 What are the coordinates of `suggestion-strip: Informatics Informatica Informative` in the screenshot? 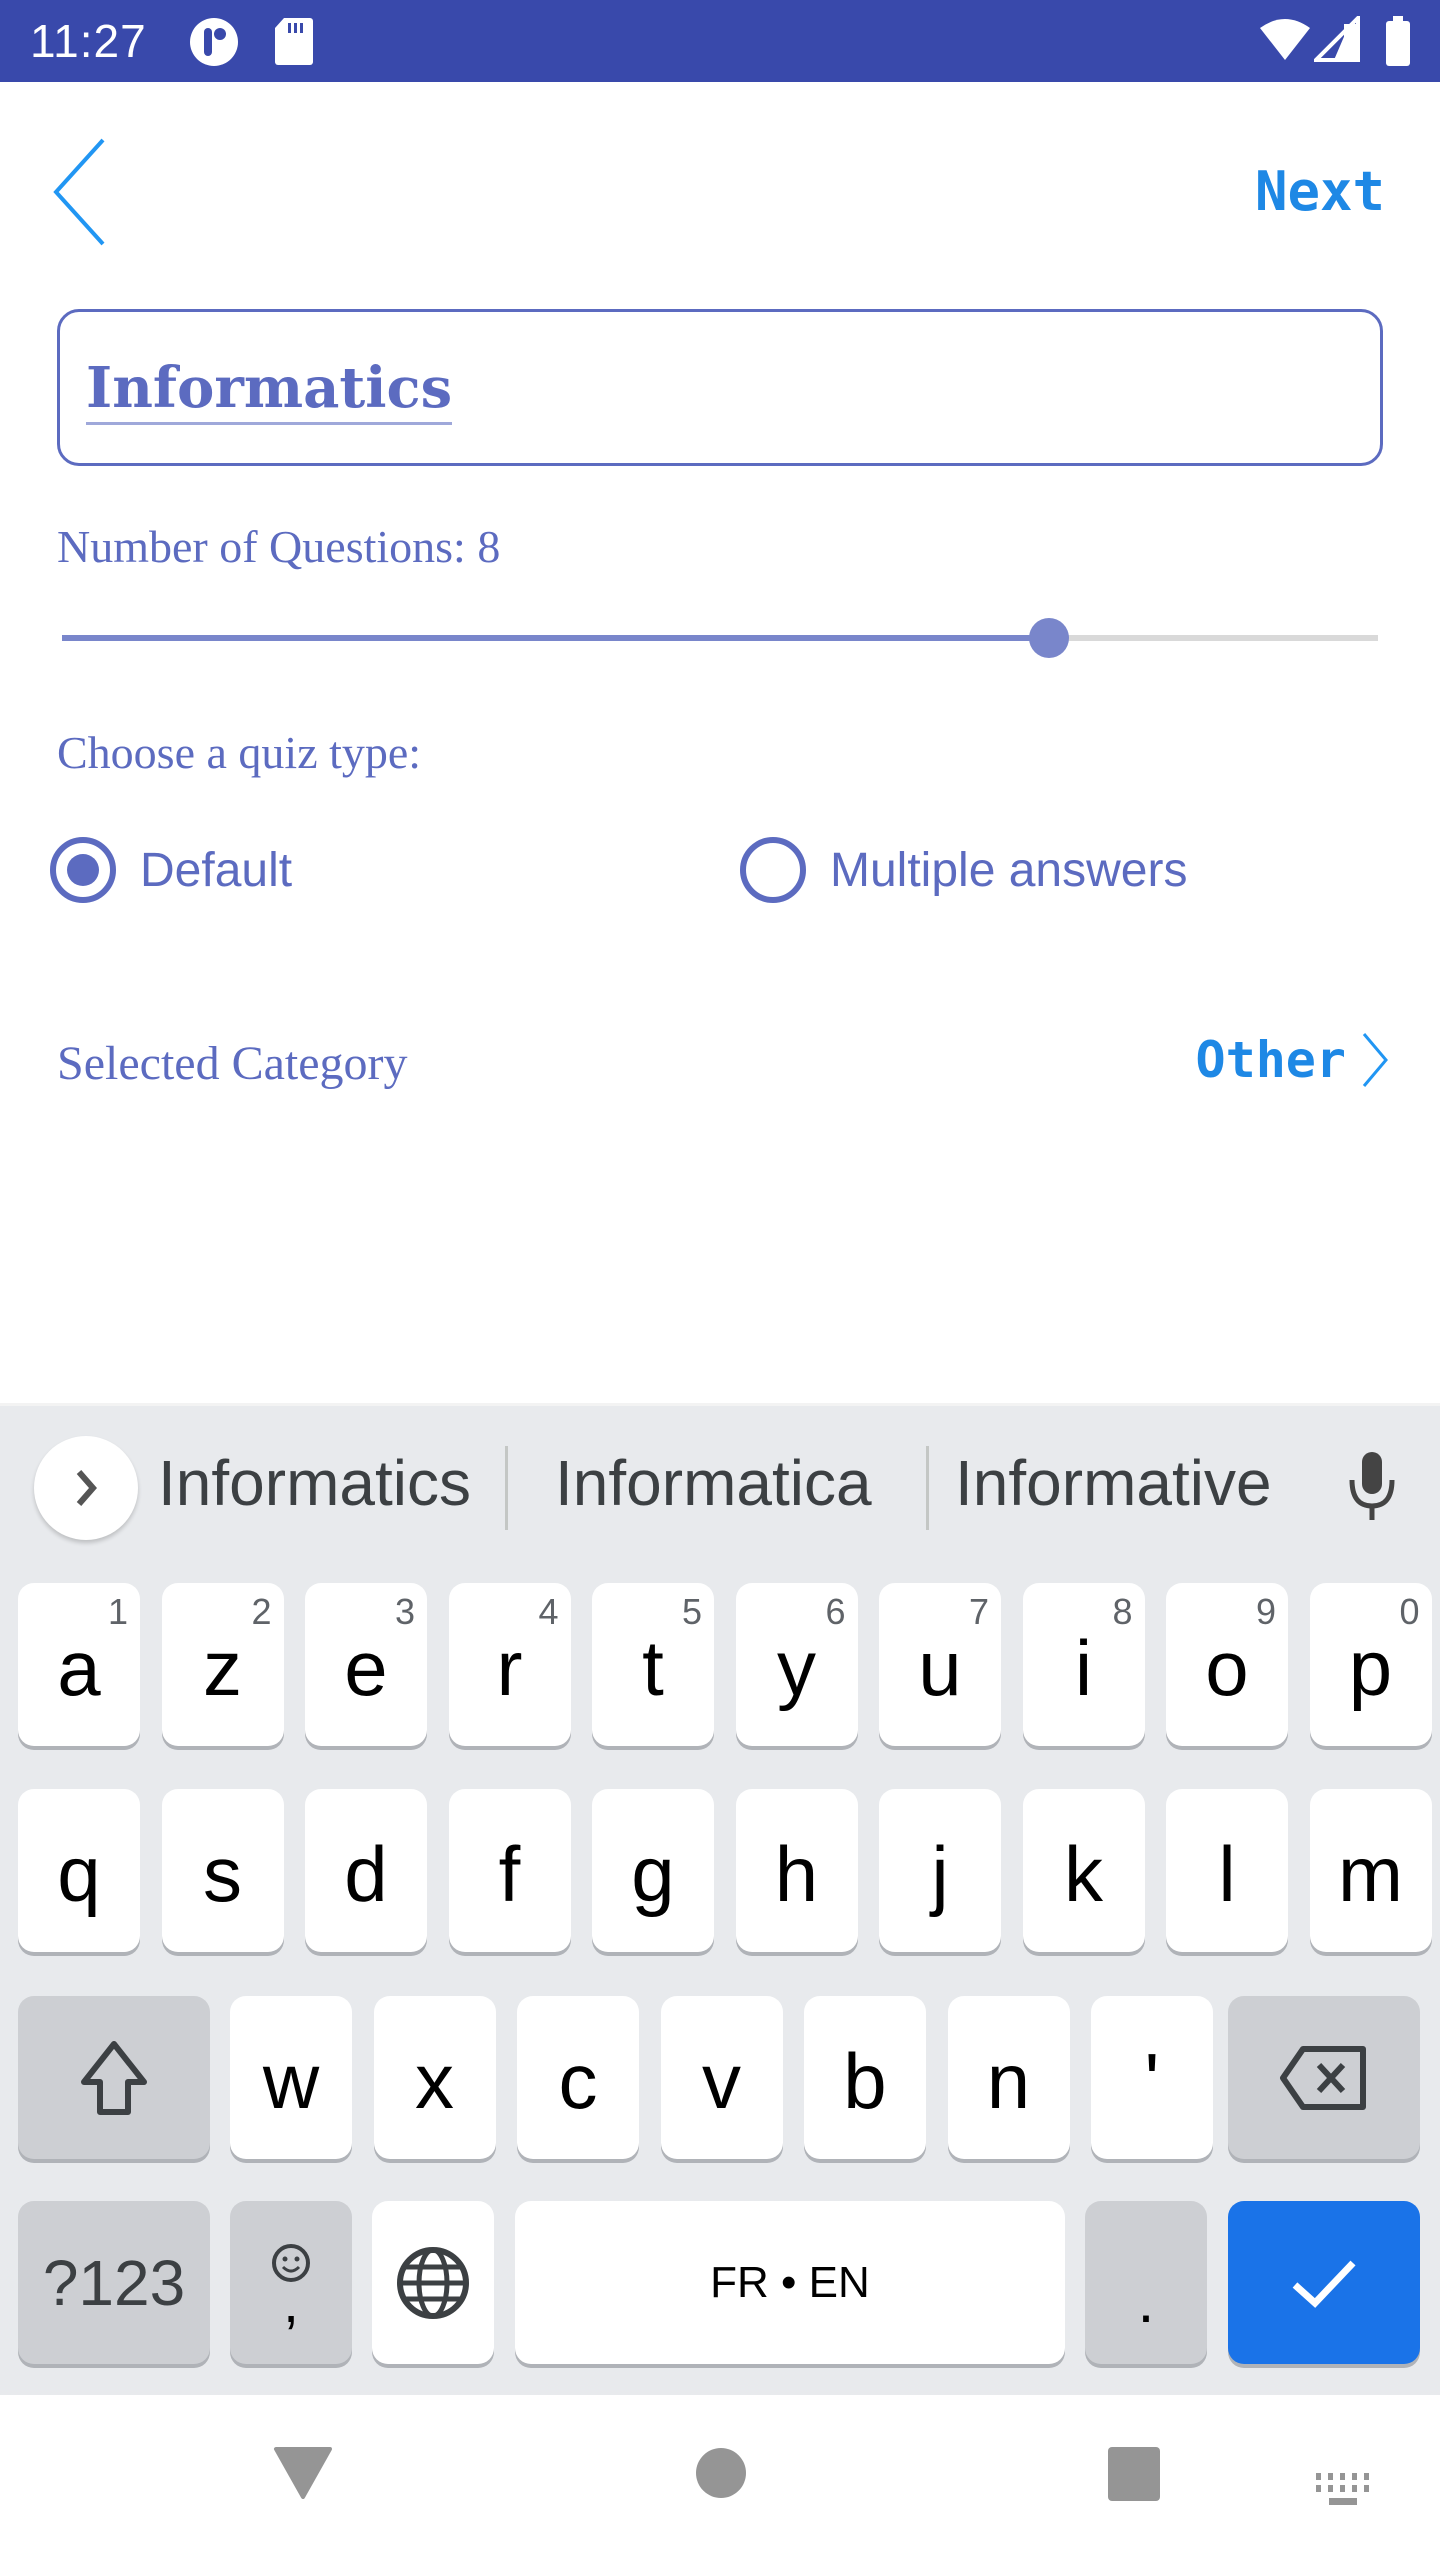 It's located at (720, 1486).